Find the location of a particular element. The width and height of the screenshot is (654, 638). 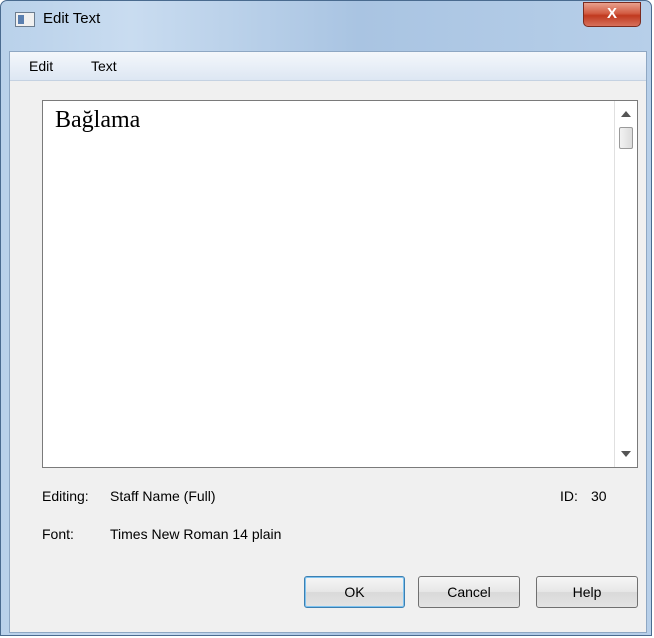

close-button: X is located at coordinates (612, 14).